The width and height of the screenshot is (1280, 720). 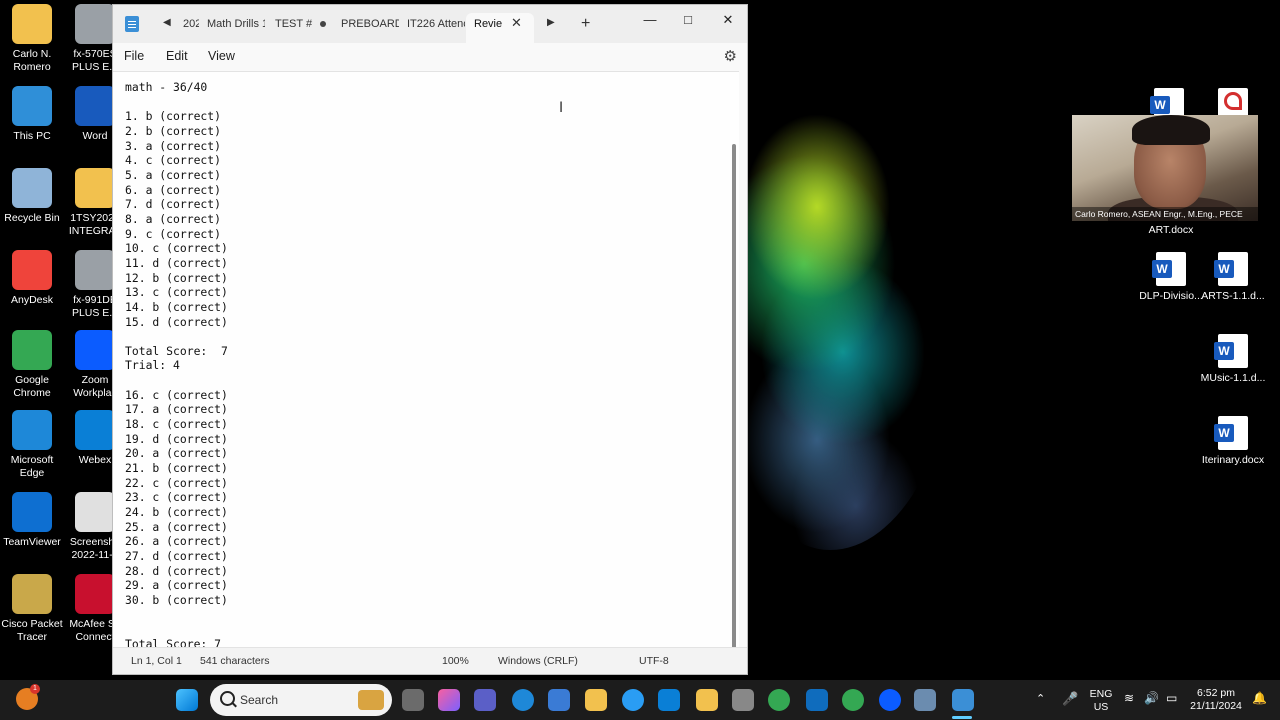 What do you see at coordinates (32, 512) in the screenshot?
I see `teamviewer-icon` at bounding box center [32, 512].